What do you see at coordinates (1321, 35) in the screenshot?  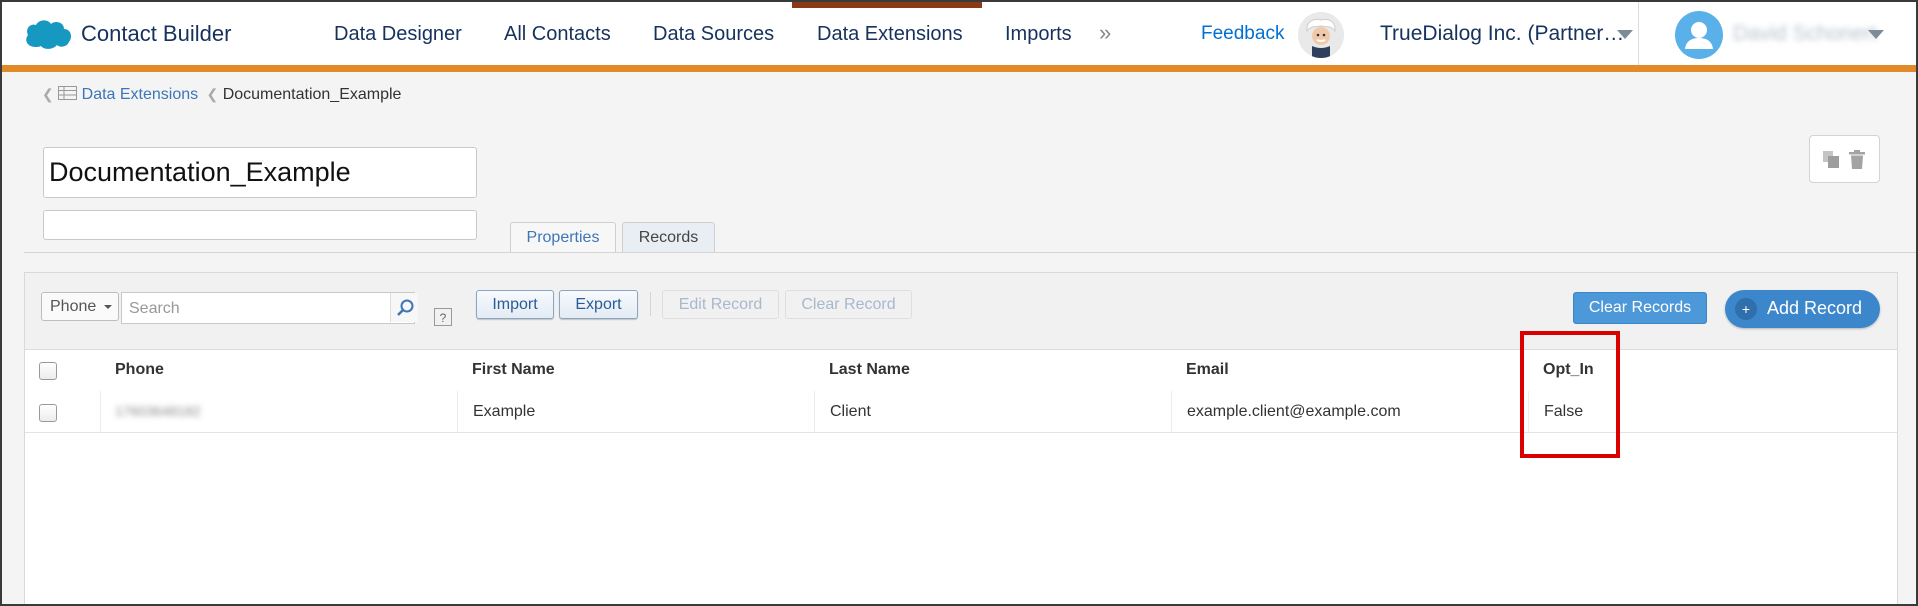 I see `einstein-avatar-icon` at bounding box center [1321, 35].